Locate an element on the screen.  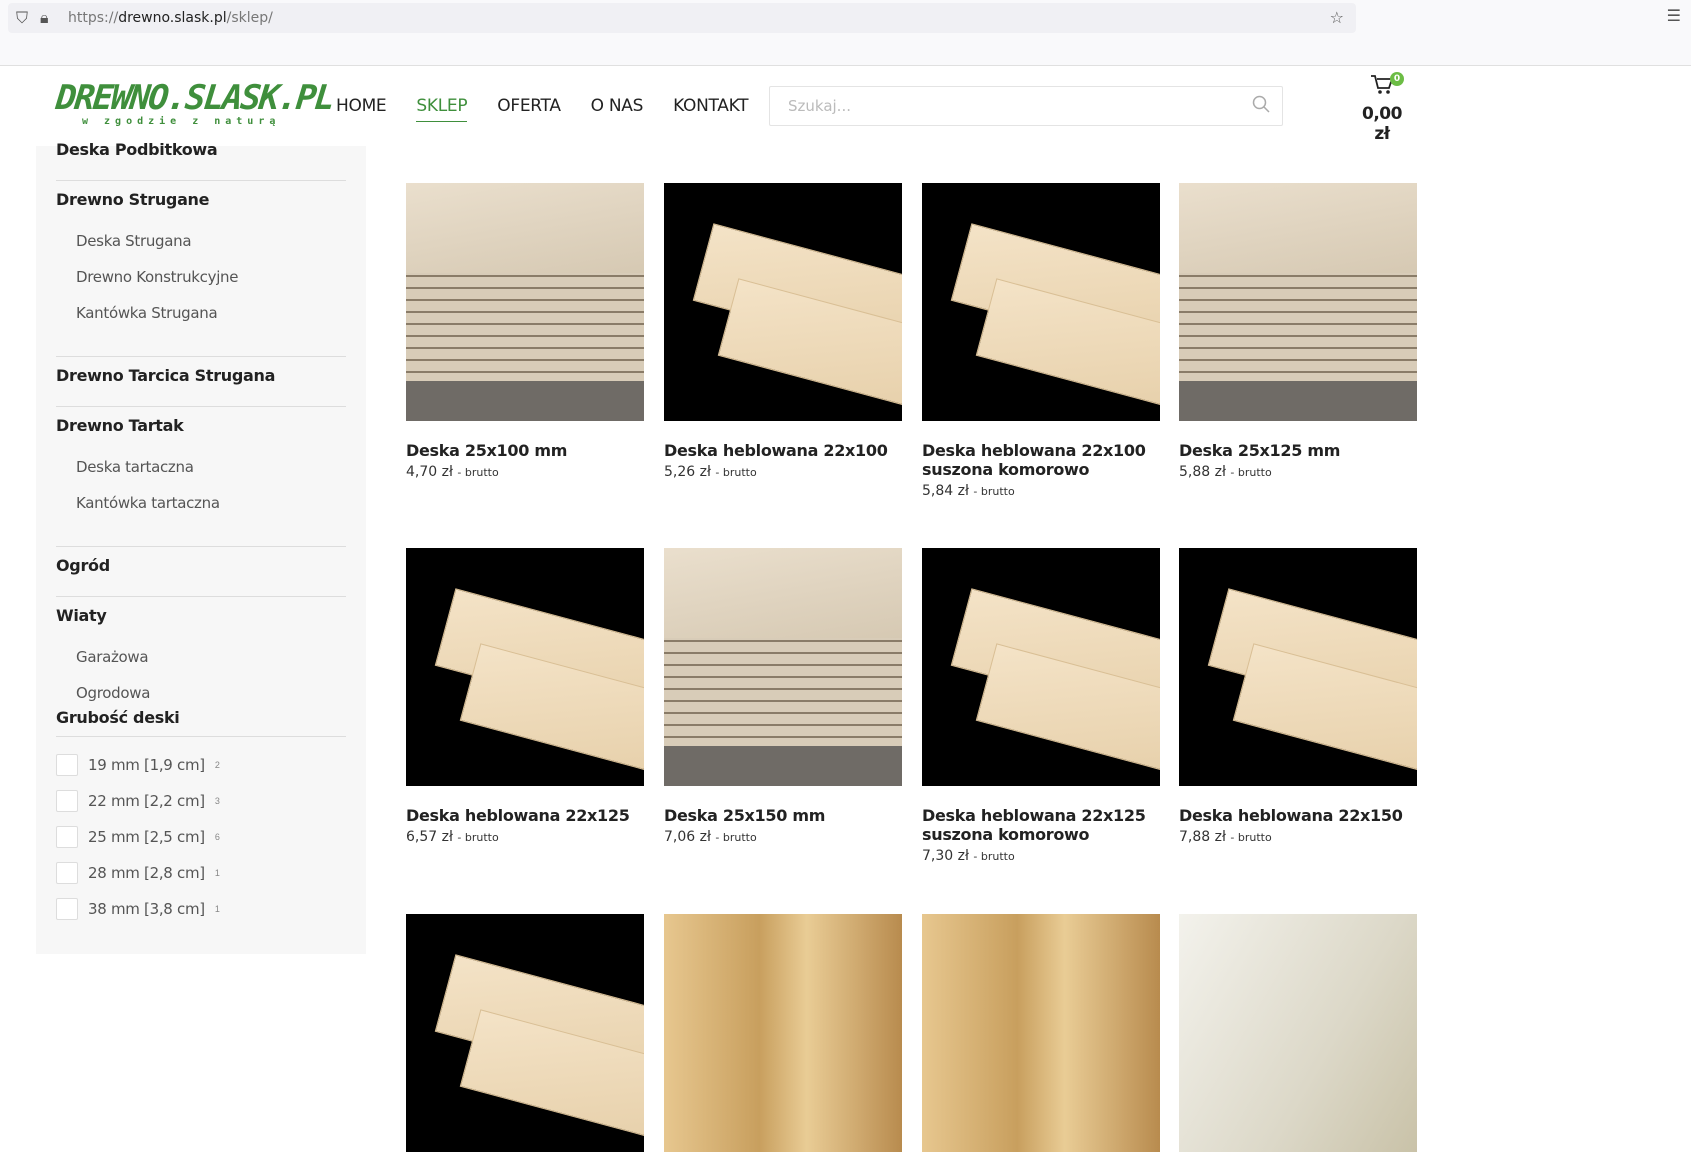
sidebar-category: Wiaty is located at coordinates (81, 615).